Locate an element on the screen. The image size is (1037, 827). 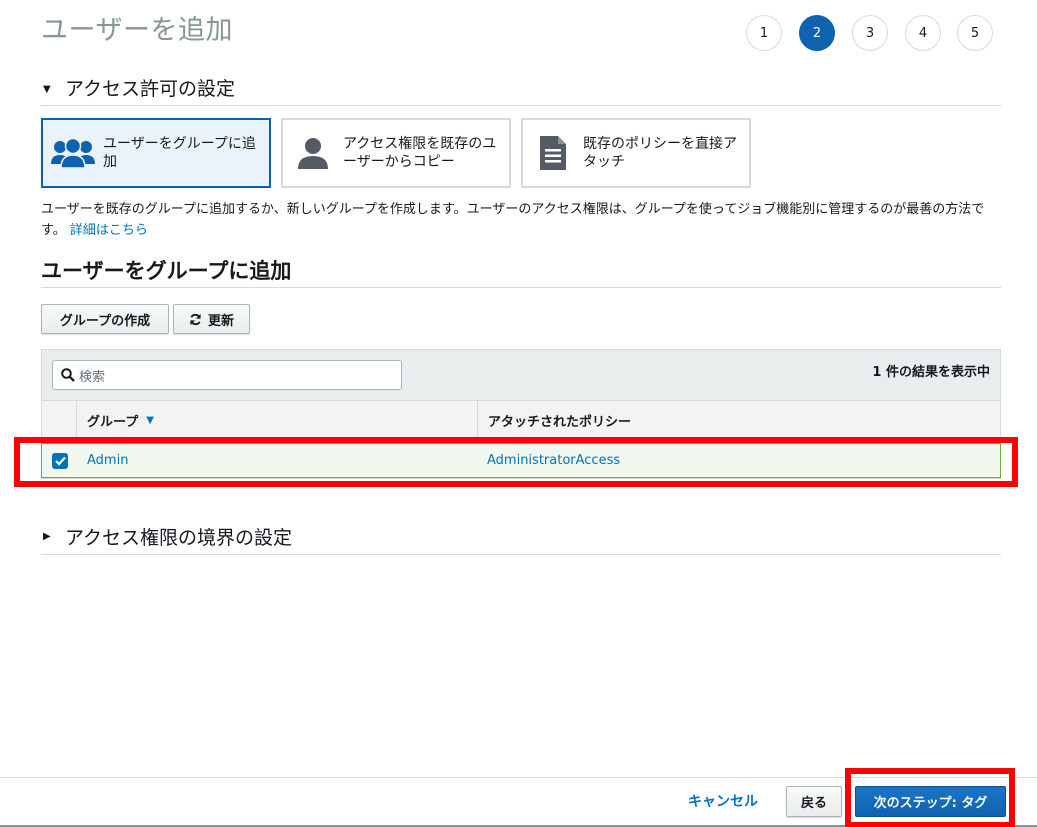
step-5: 5 is located at coordinates (975, 33).